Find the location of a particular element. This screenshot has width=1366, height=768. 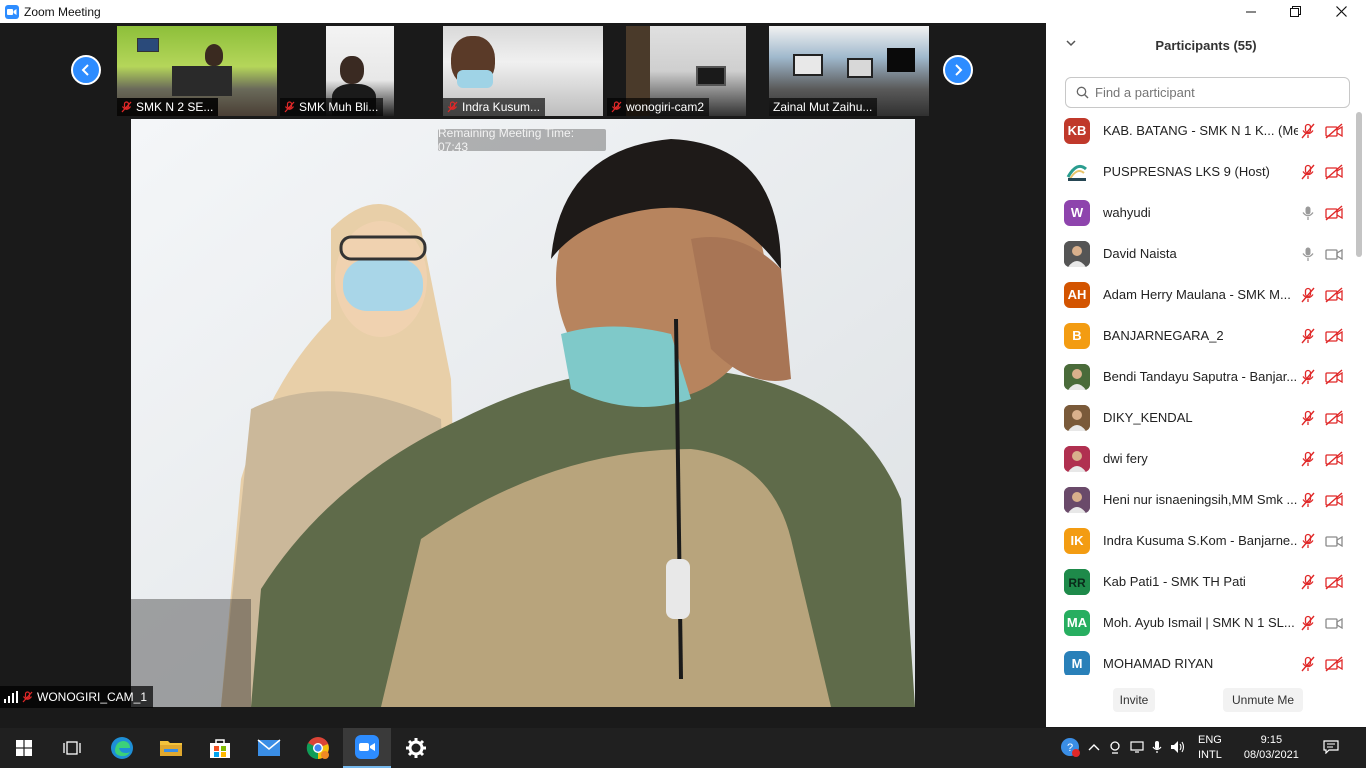

thumbnail-name: wonogiri-cam2 is located at coordinates (658, 107).